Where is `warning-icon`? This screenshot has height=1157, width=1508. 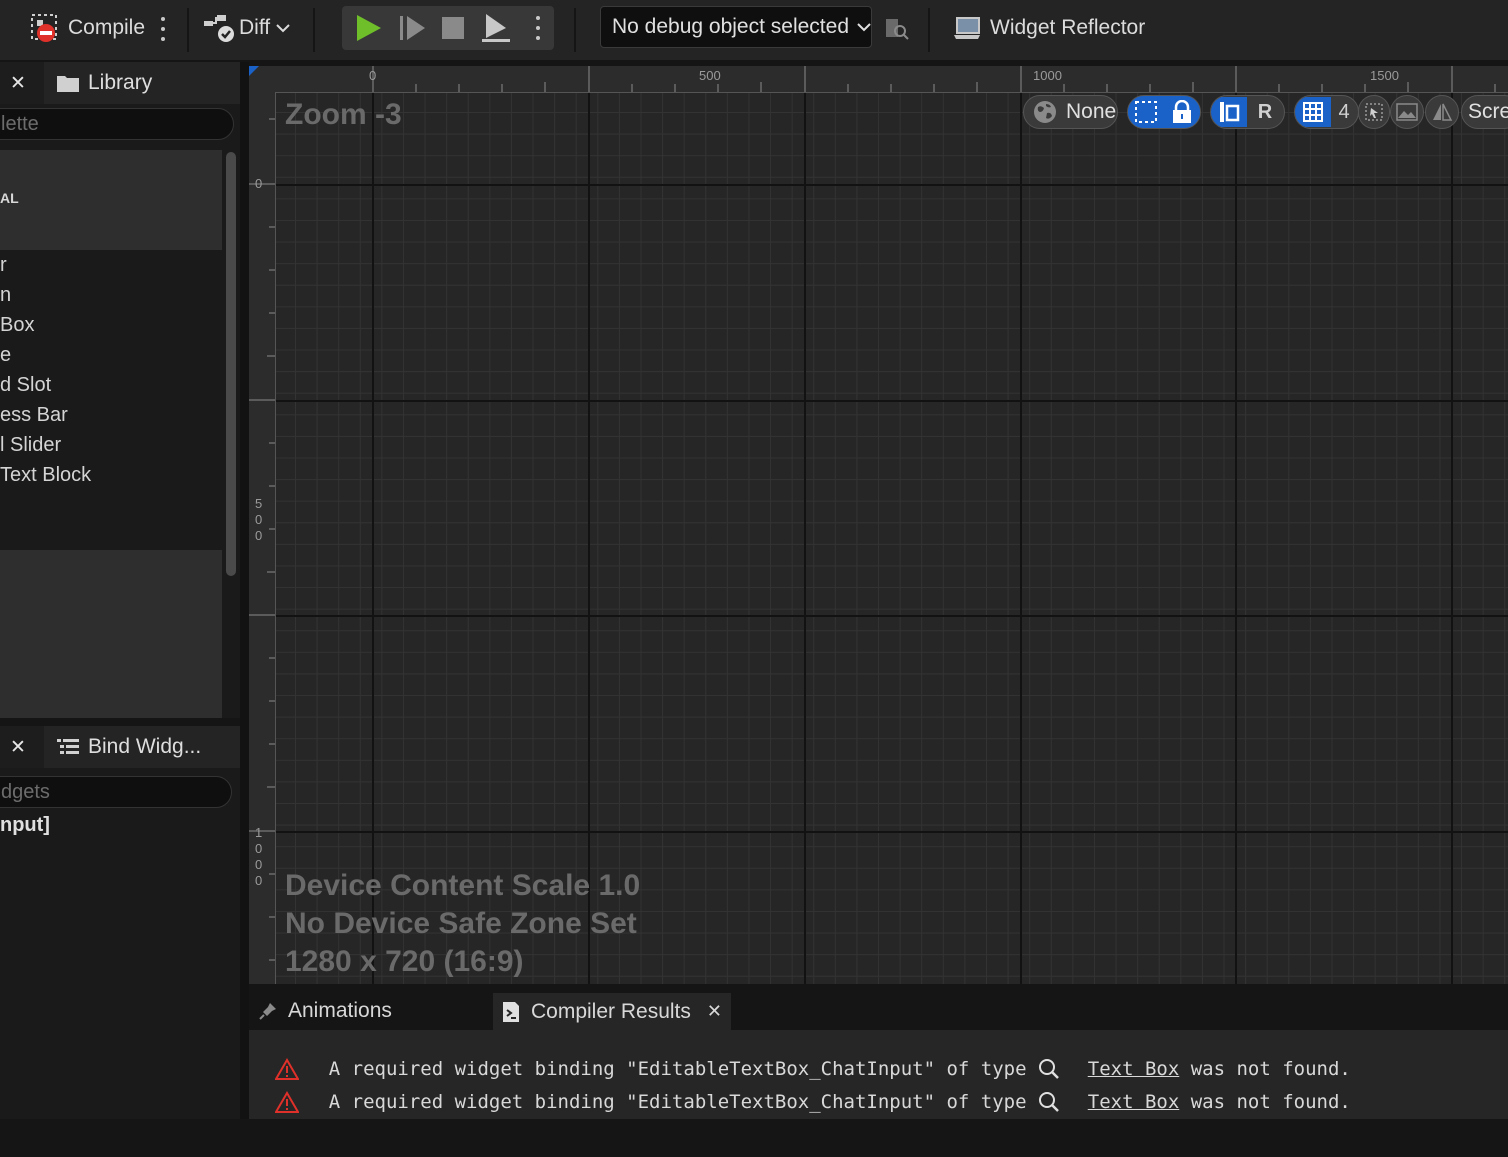
warning-icon is located at coordinates (298, 1102).